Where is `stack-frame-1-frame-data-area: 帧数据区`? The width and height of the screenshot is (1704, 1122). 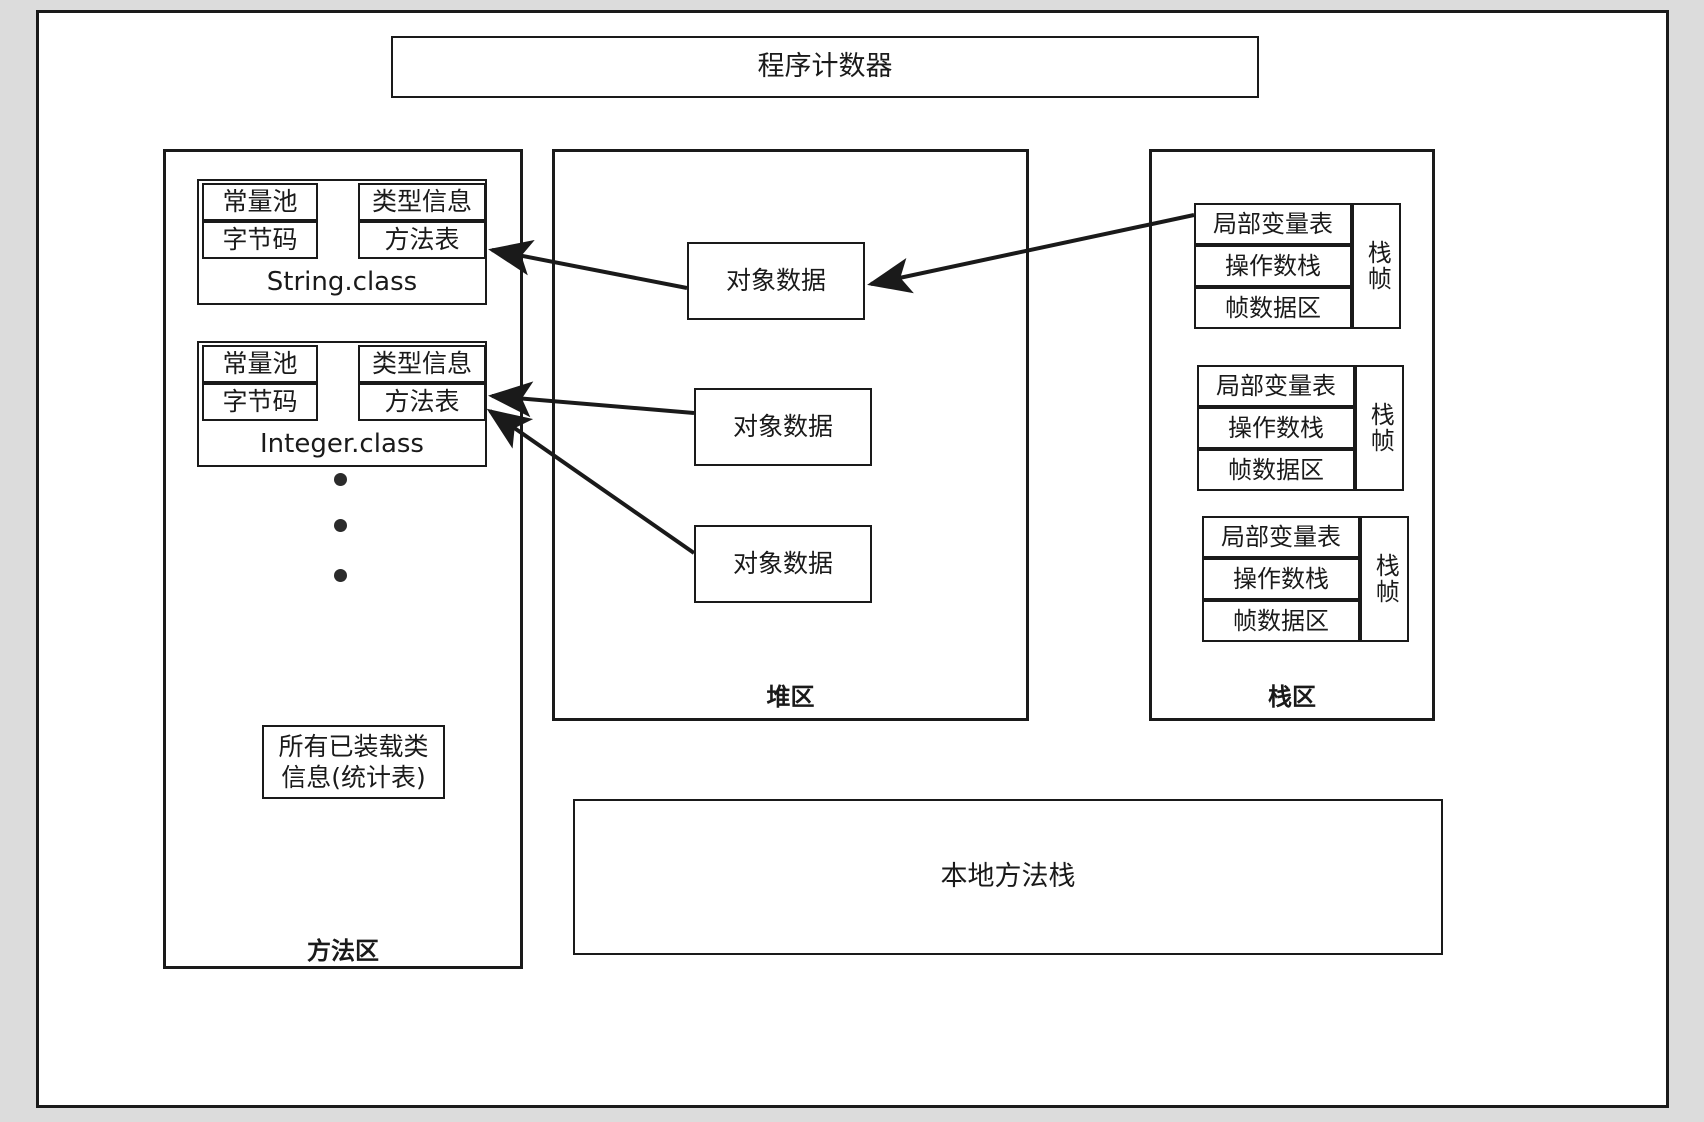
stack-frame-1-frame-data-area: 帧数据区 is located at coordinates (1273, 308).